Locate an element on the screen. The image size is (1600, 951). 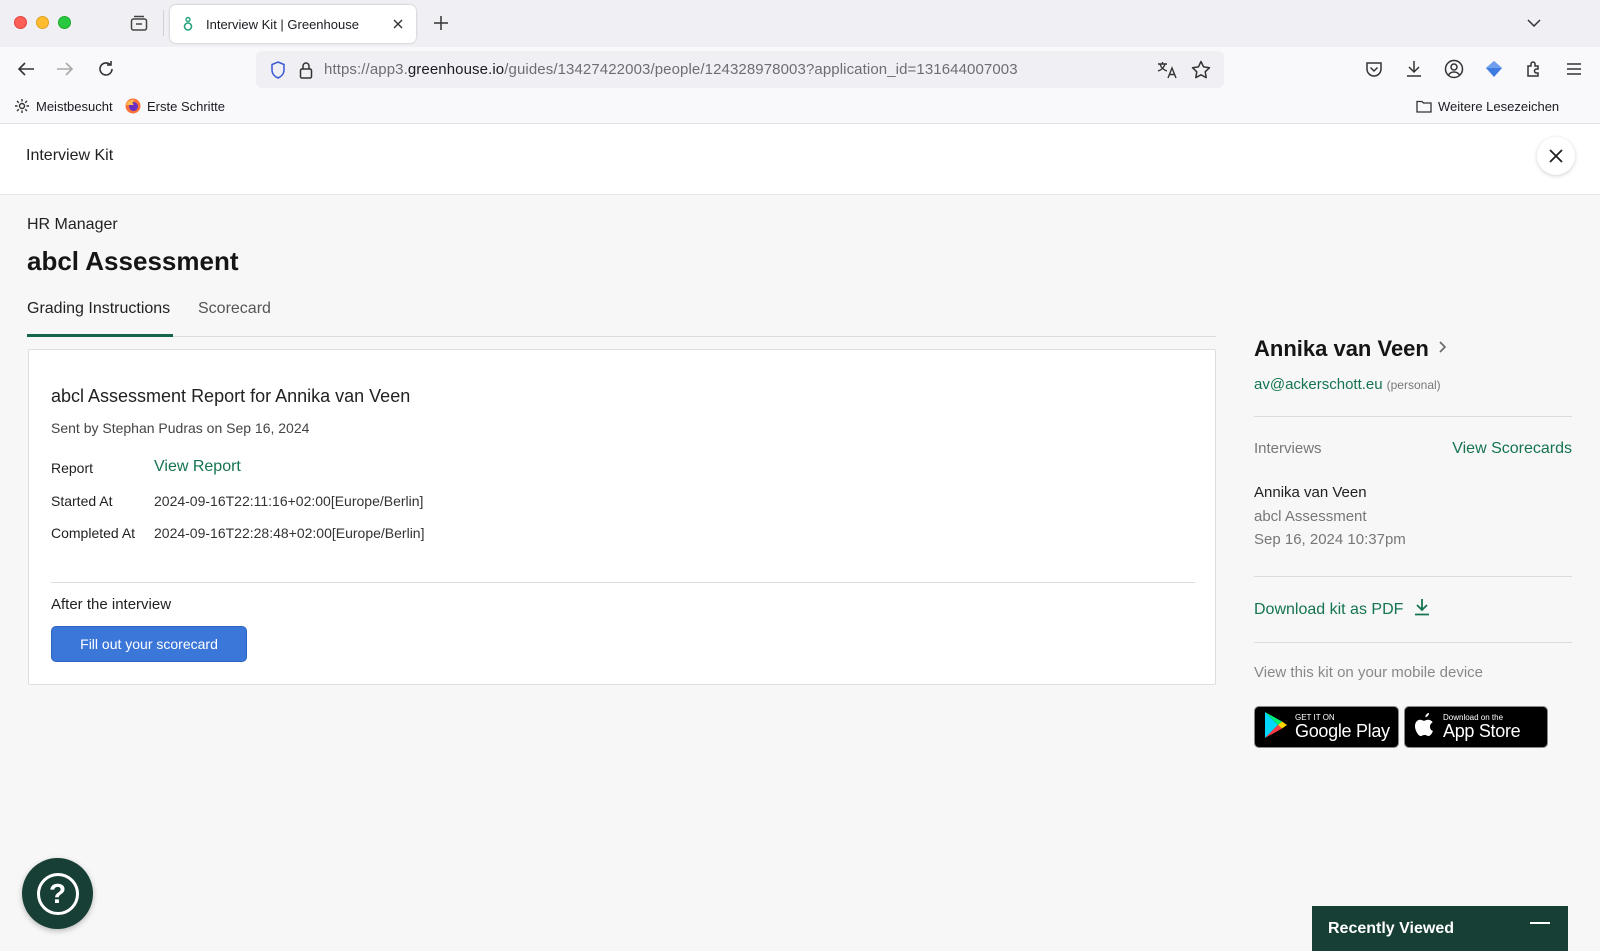
row-value: 2024-09-16T22:11:16+02:00[Europe/Berlin] is located at coordinates (289, 501).